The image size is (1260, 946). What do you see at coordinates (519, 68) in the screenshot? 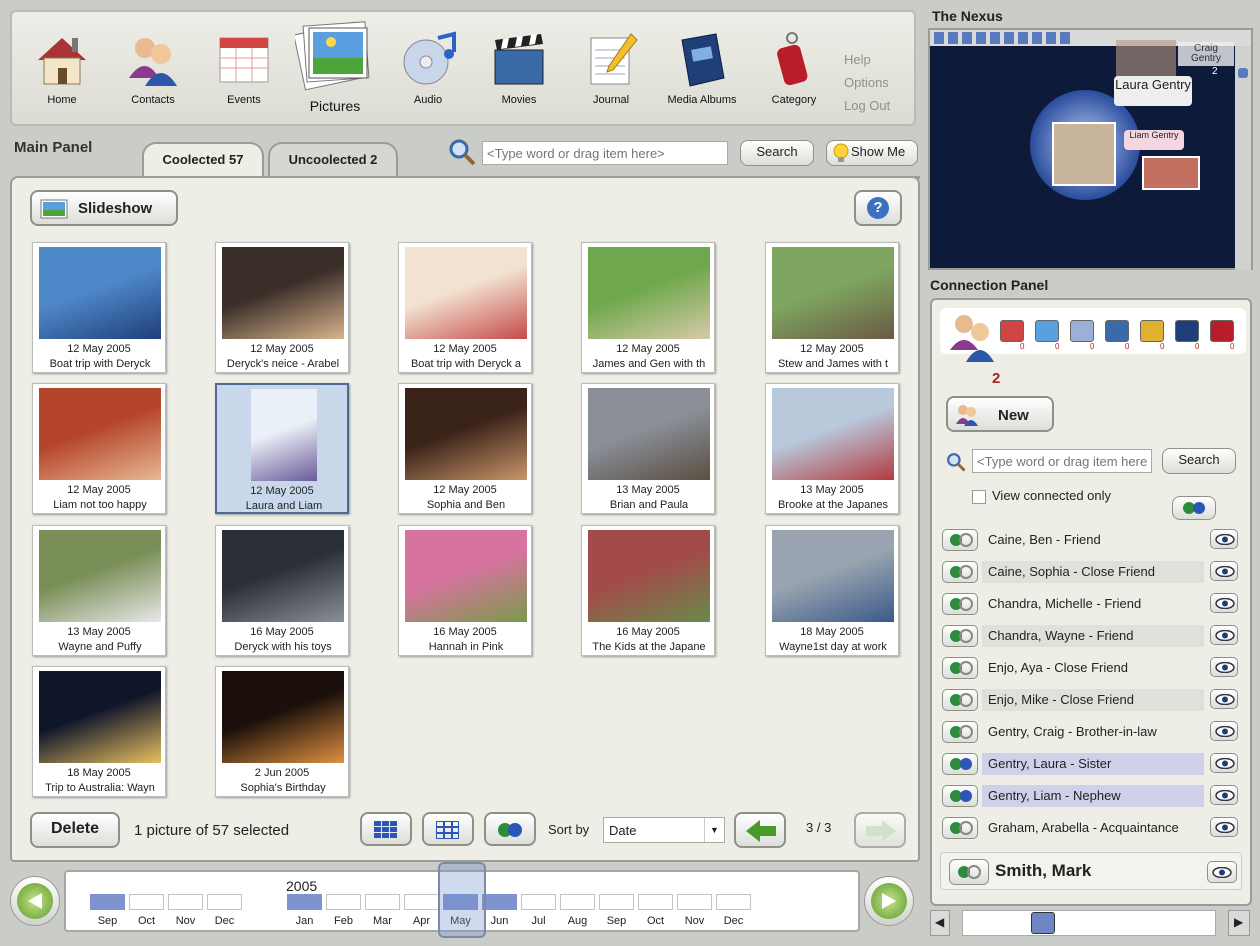
I see `toolbar-movies: Movies` at bounding box center [519, 68].